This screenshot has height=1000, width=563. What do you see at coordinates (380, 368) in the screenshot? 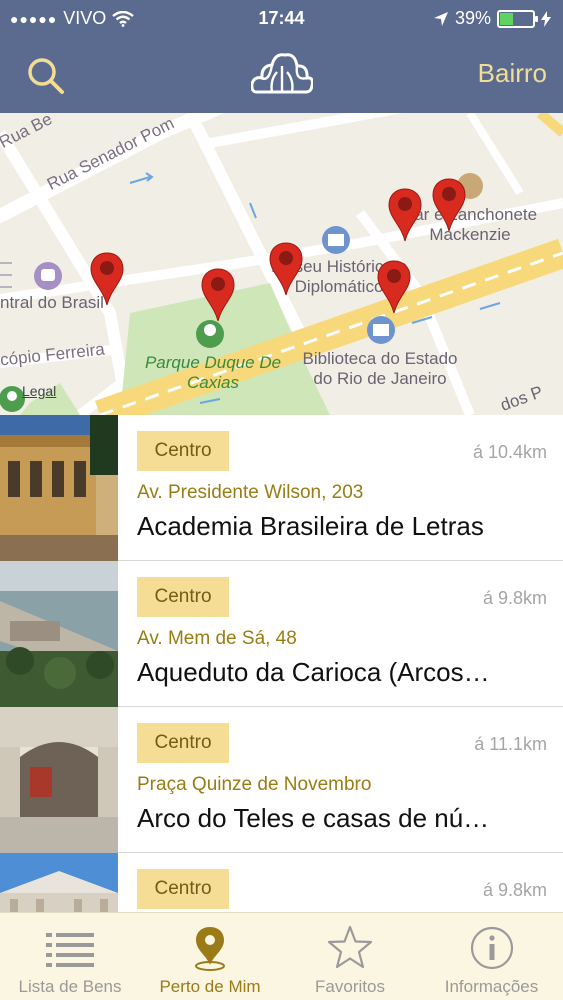
I see `map-label-library: Biblioteca do Estado do Rio de Janeiro` at bounding box center [380, 368].